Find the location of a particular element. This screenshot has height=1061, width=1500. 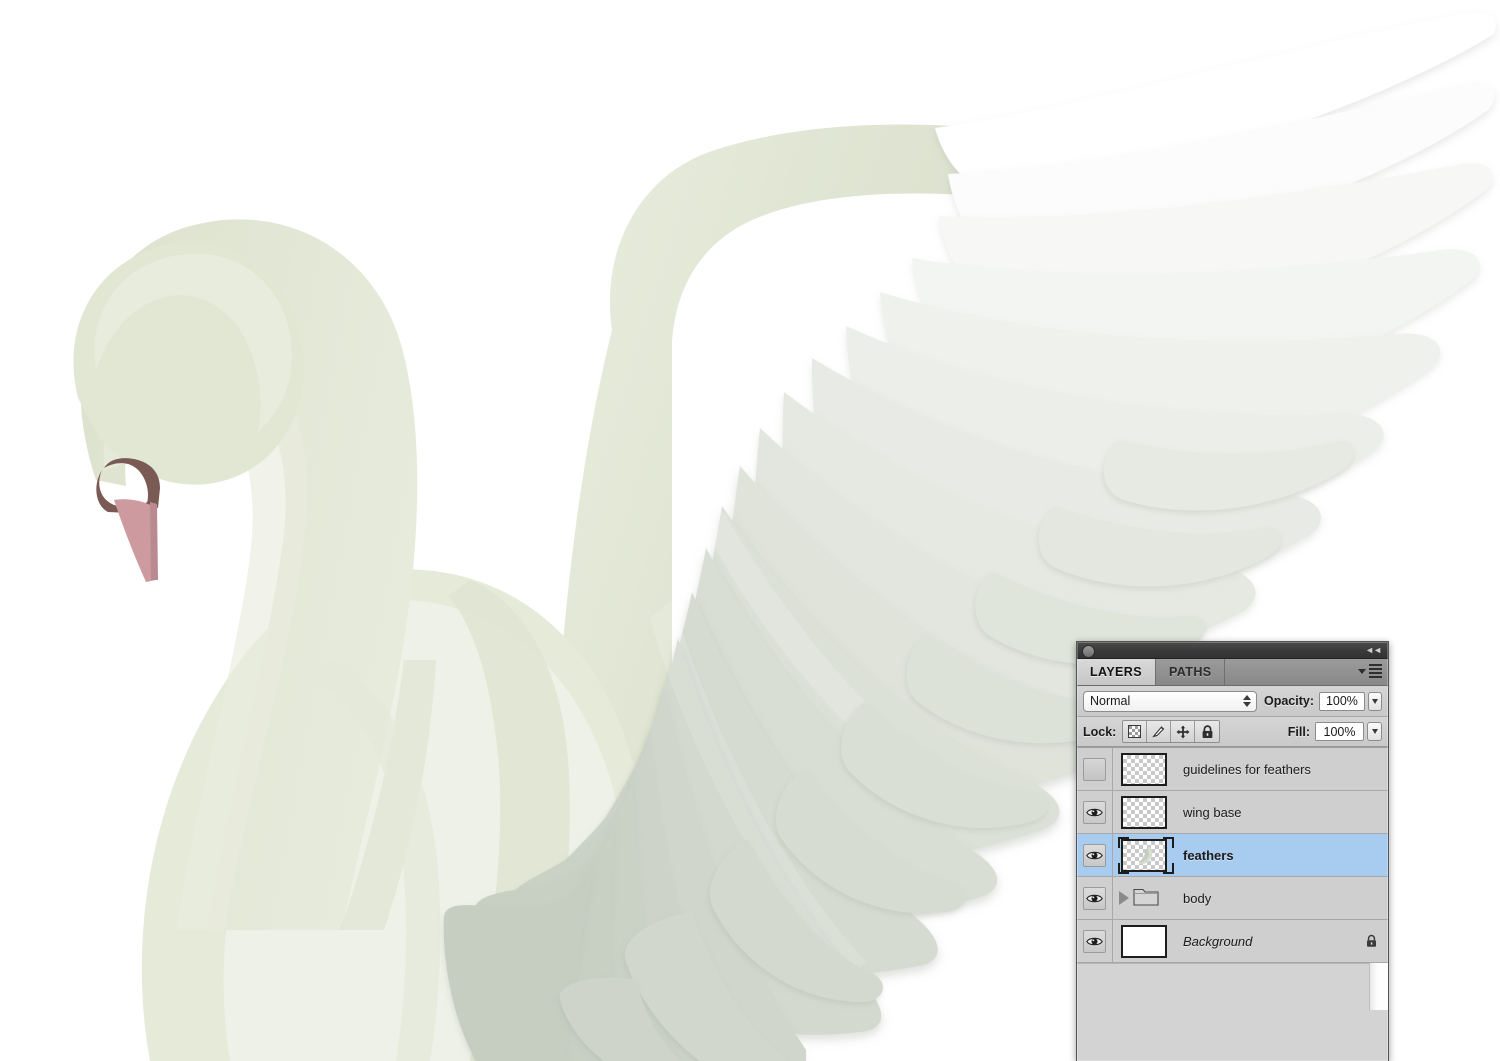

lock-row: Lock: Fill: 100% is located at coordinates (1232, 732).